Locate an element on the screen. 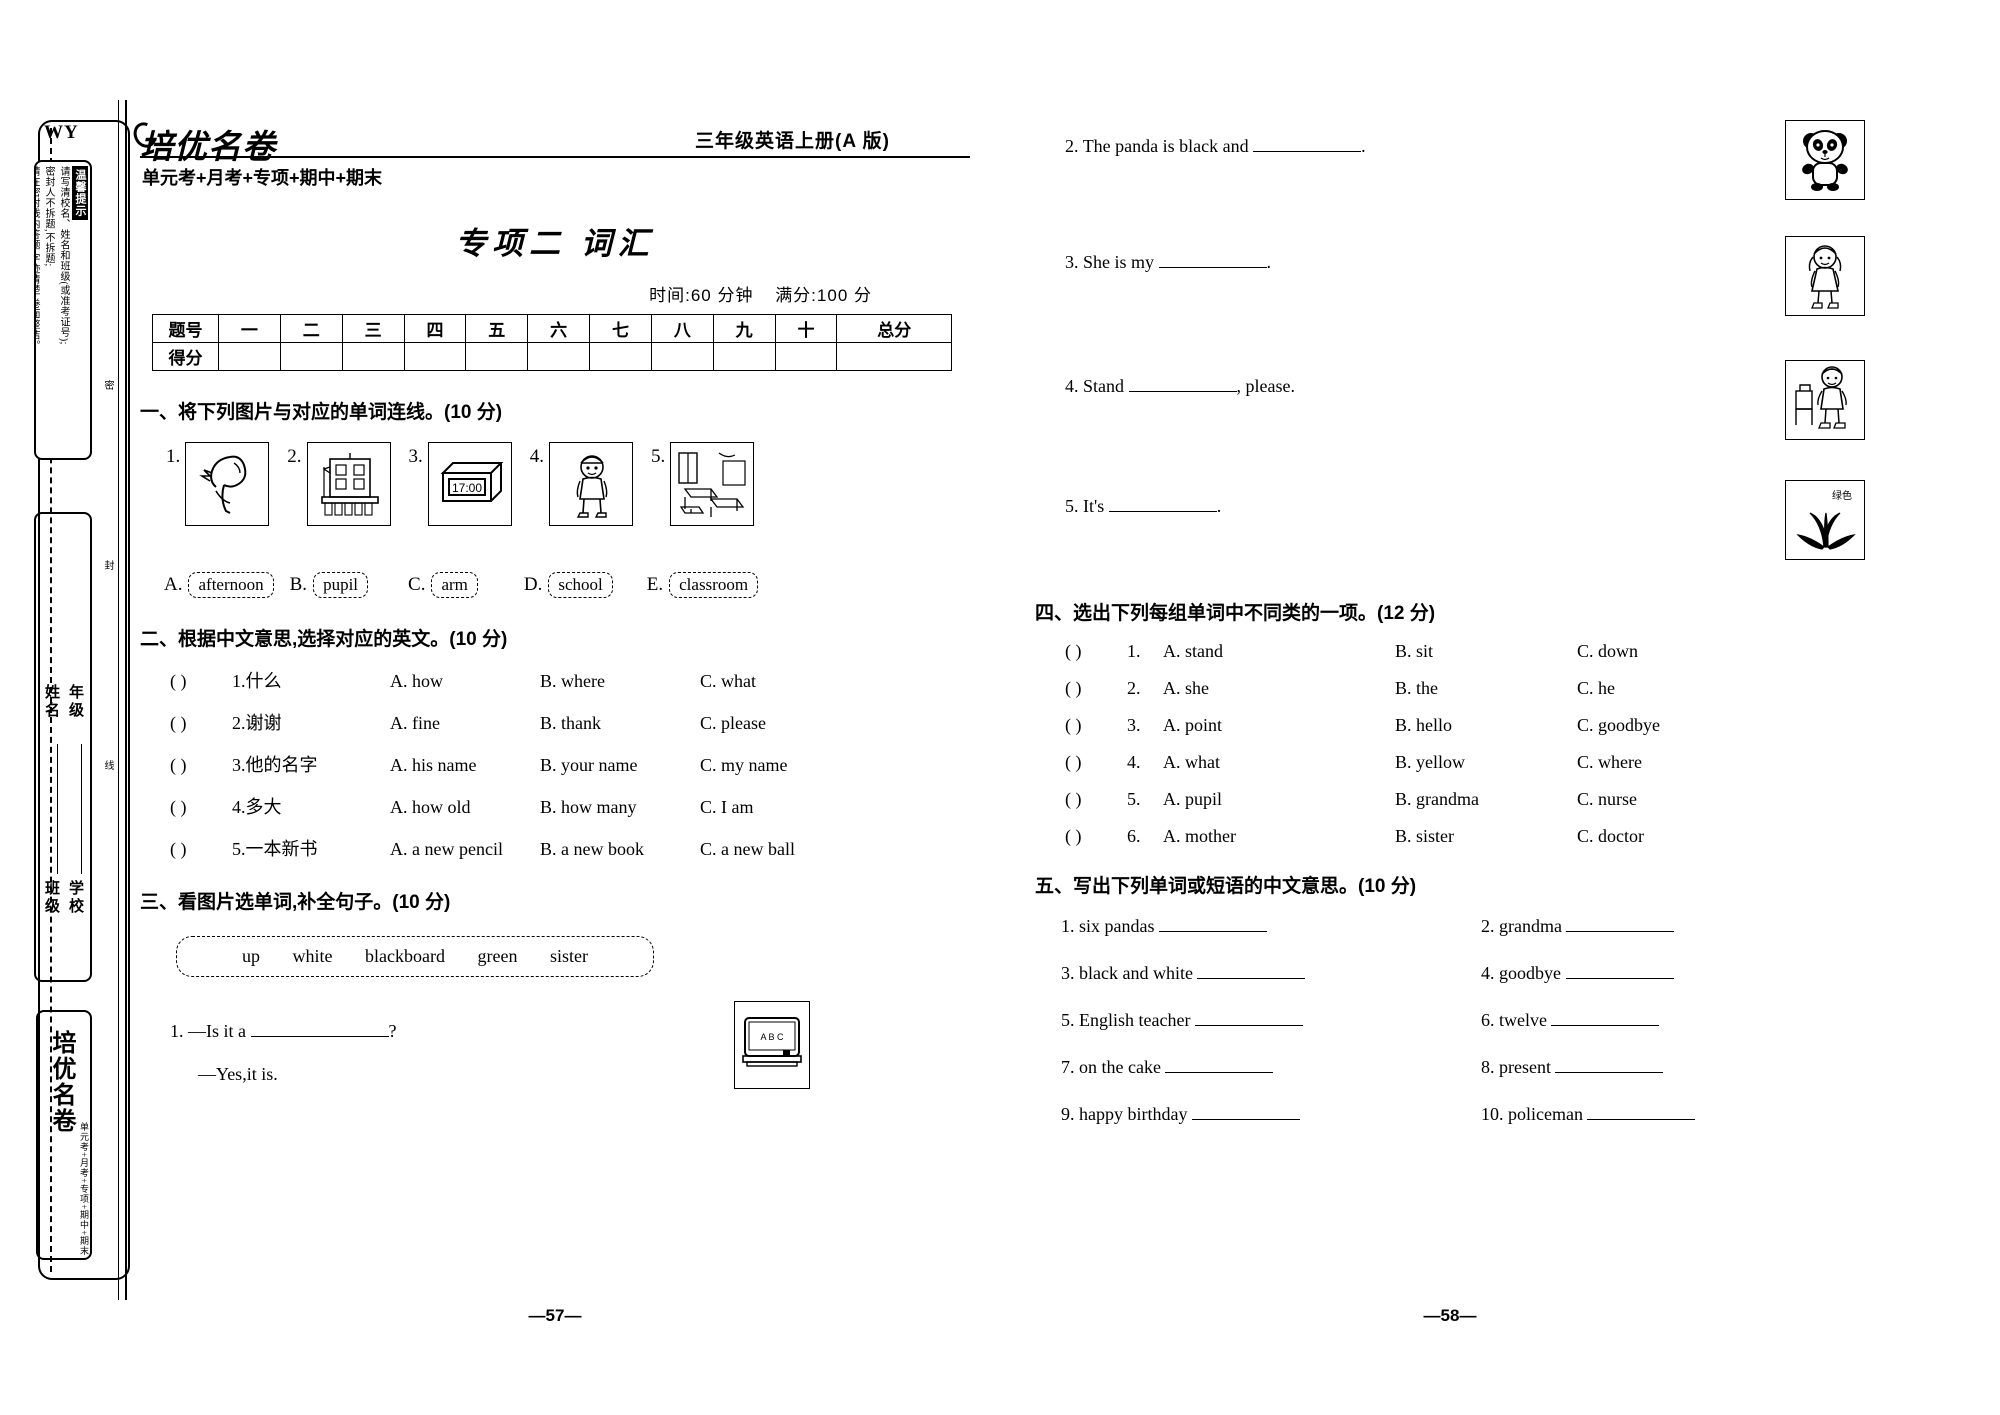 The width and height of the screenshot is (2000, 1415). item-number: 1. is located at coordinates (1134, 651).